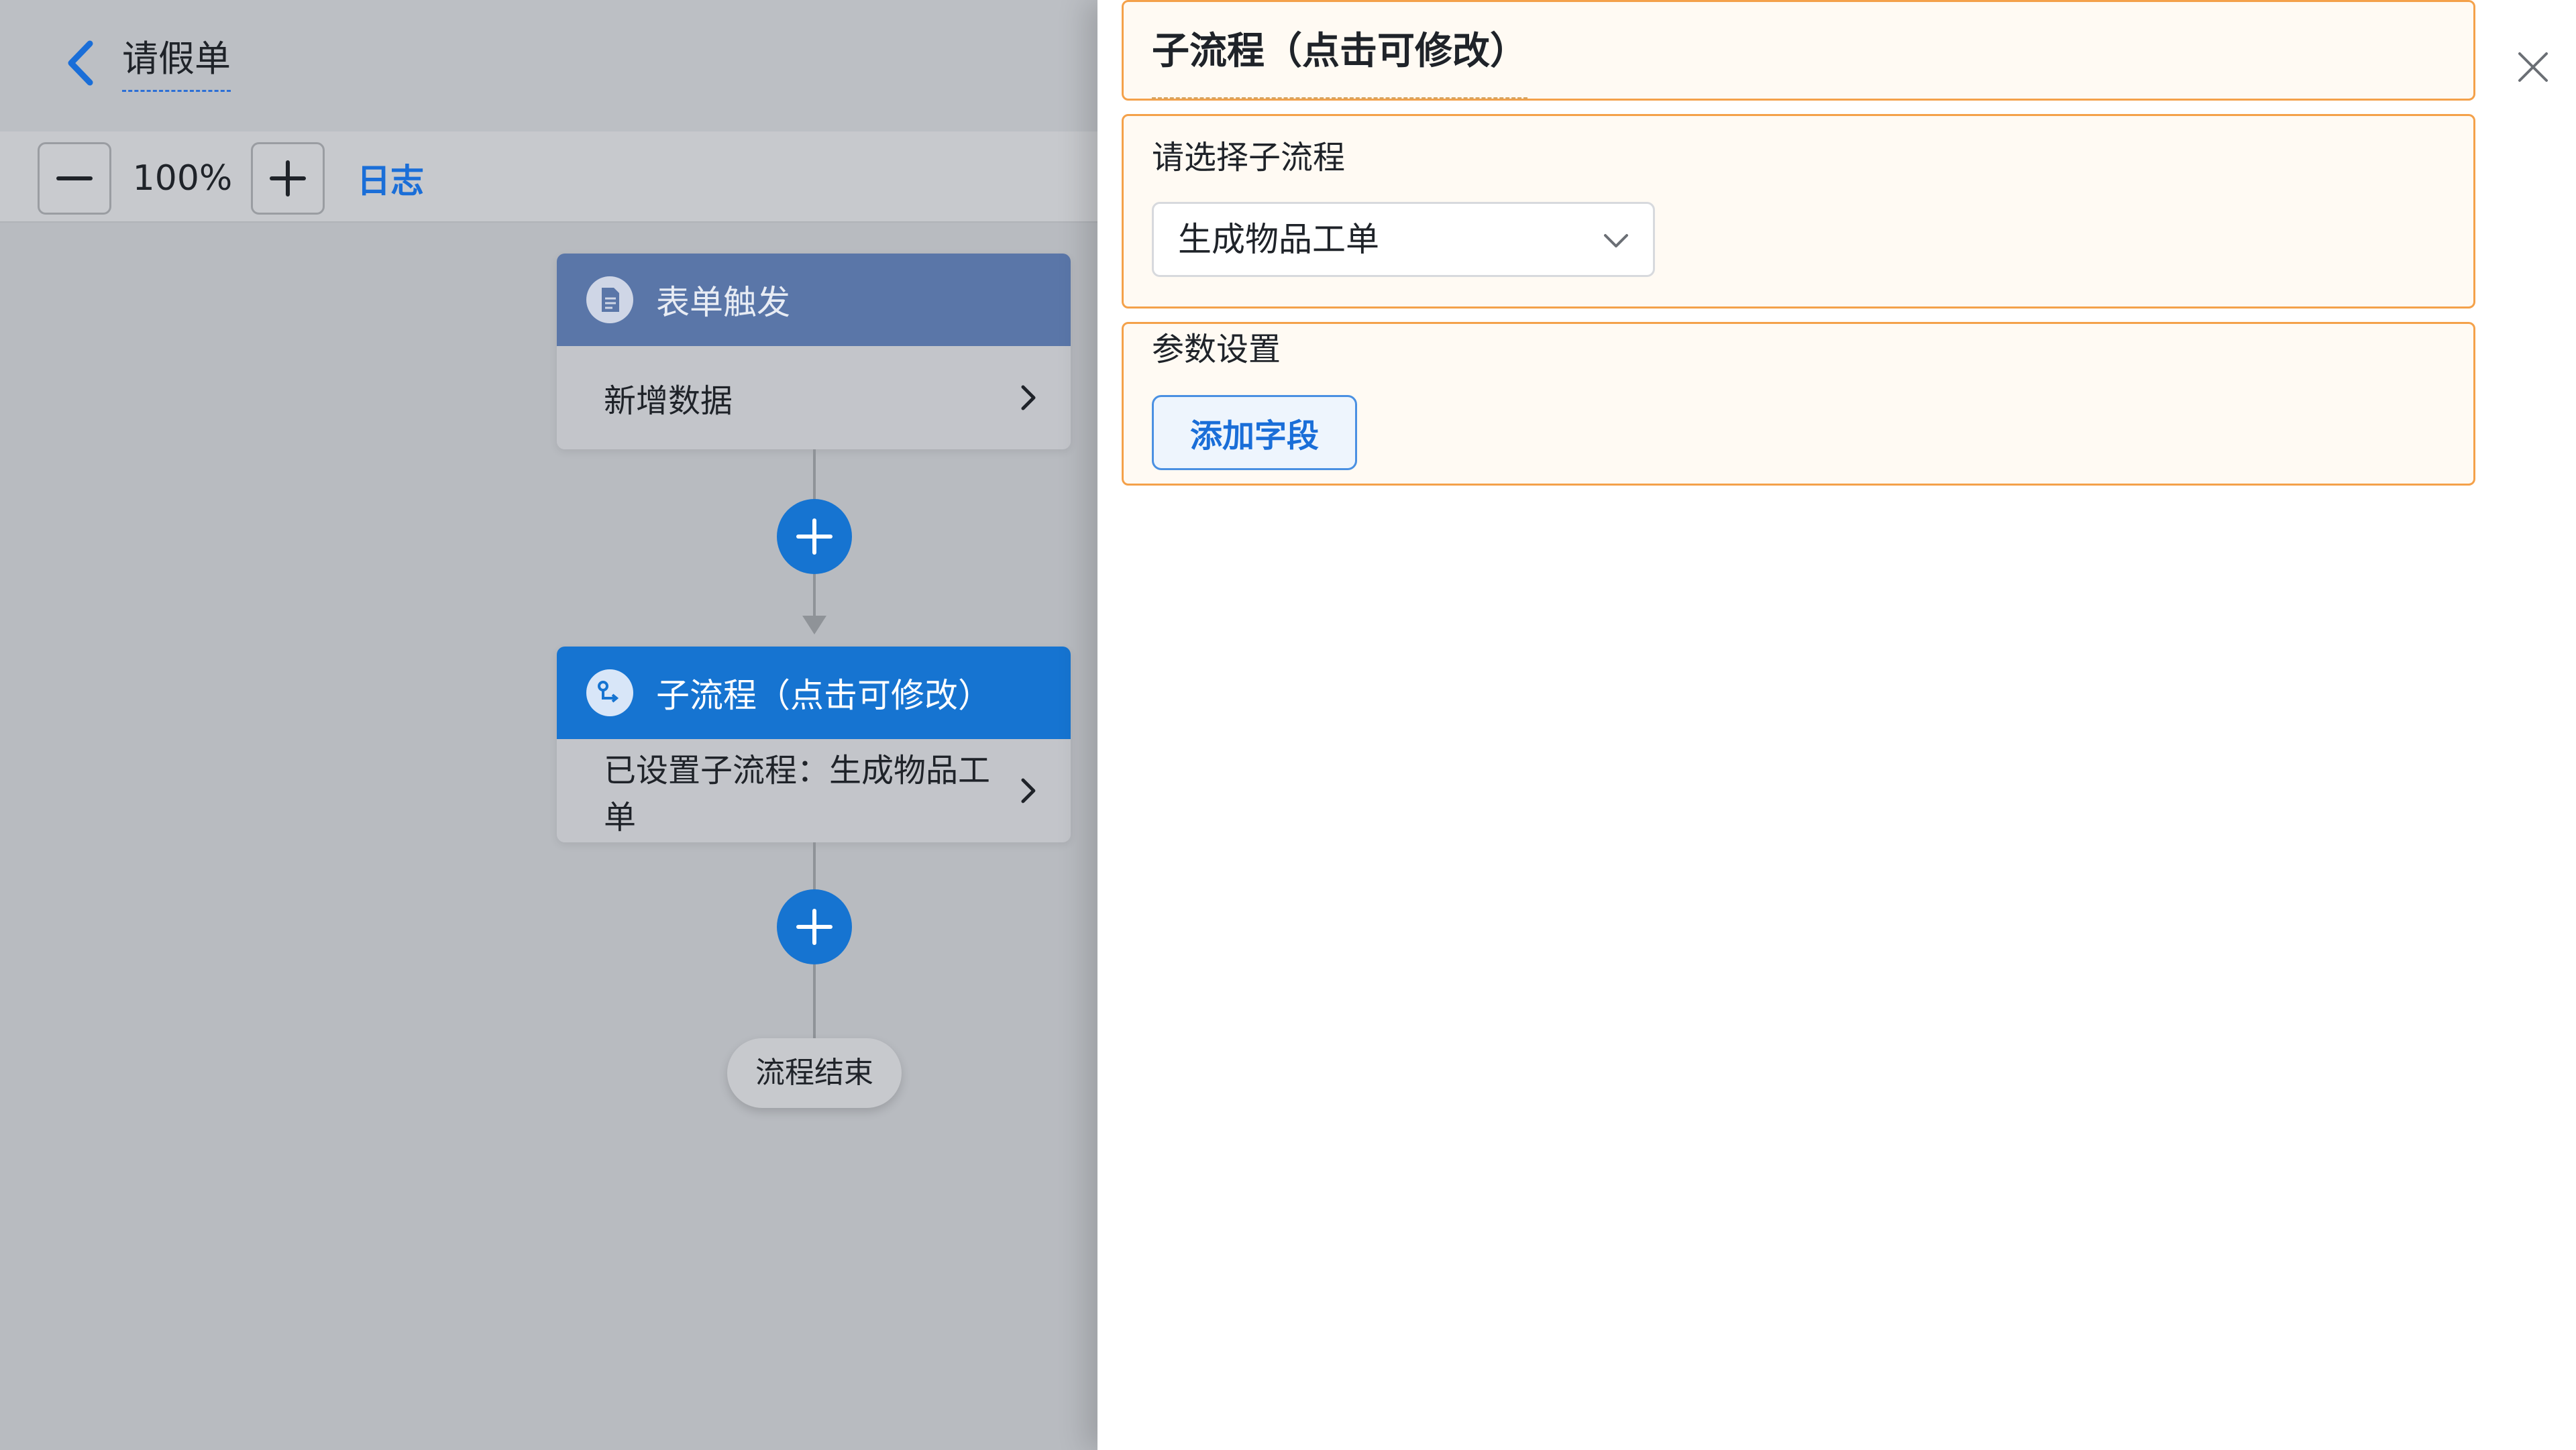 This screenshot has height=1450, width=2576. I want to click on arrow-down-icon, so click(814, 625).